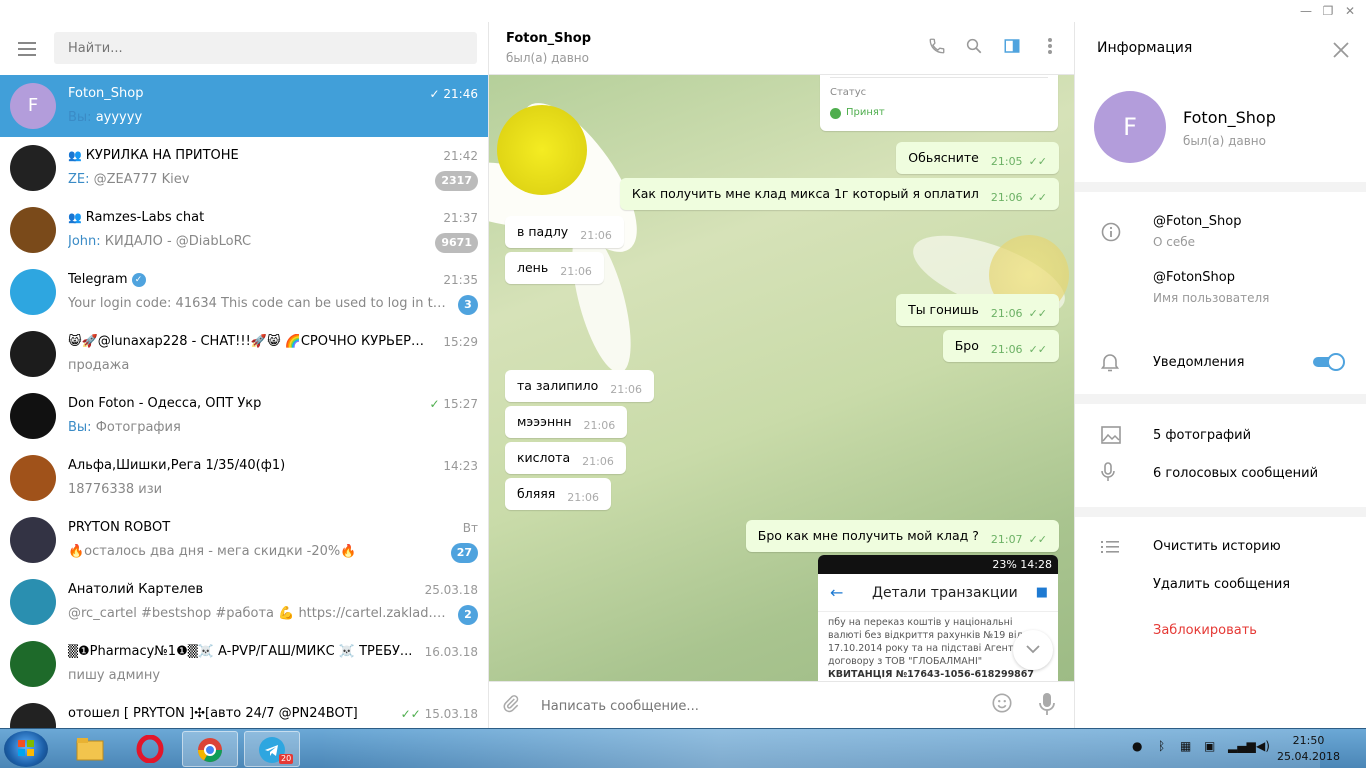  I want to click on photo-icon, so click(1111, 437).